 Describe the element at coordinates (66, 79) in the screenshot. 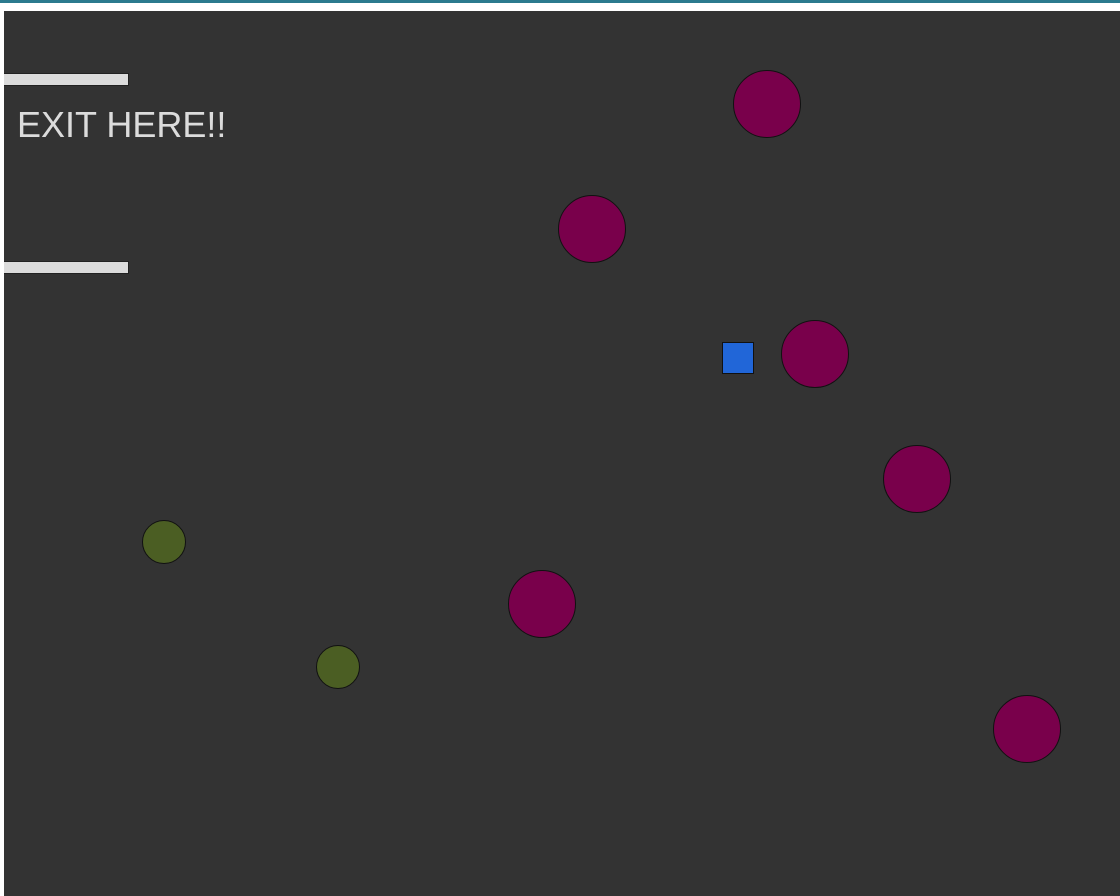

I see `exit-wall-top` at that location.